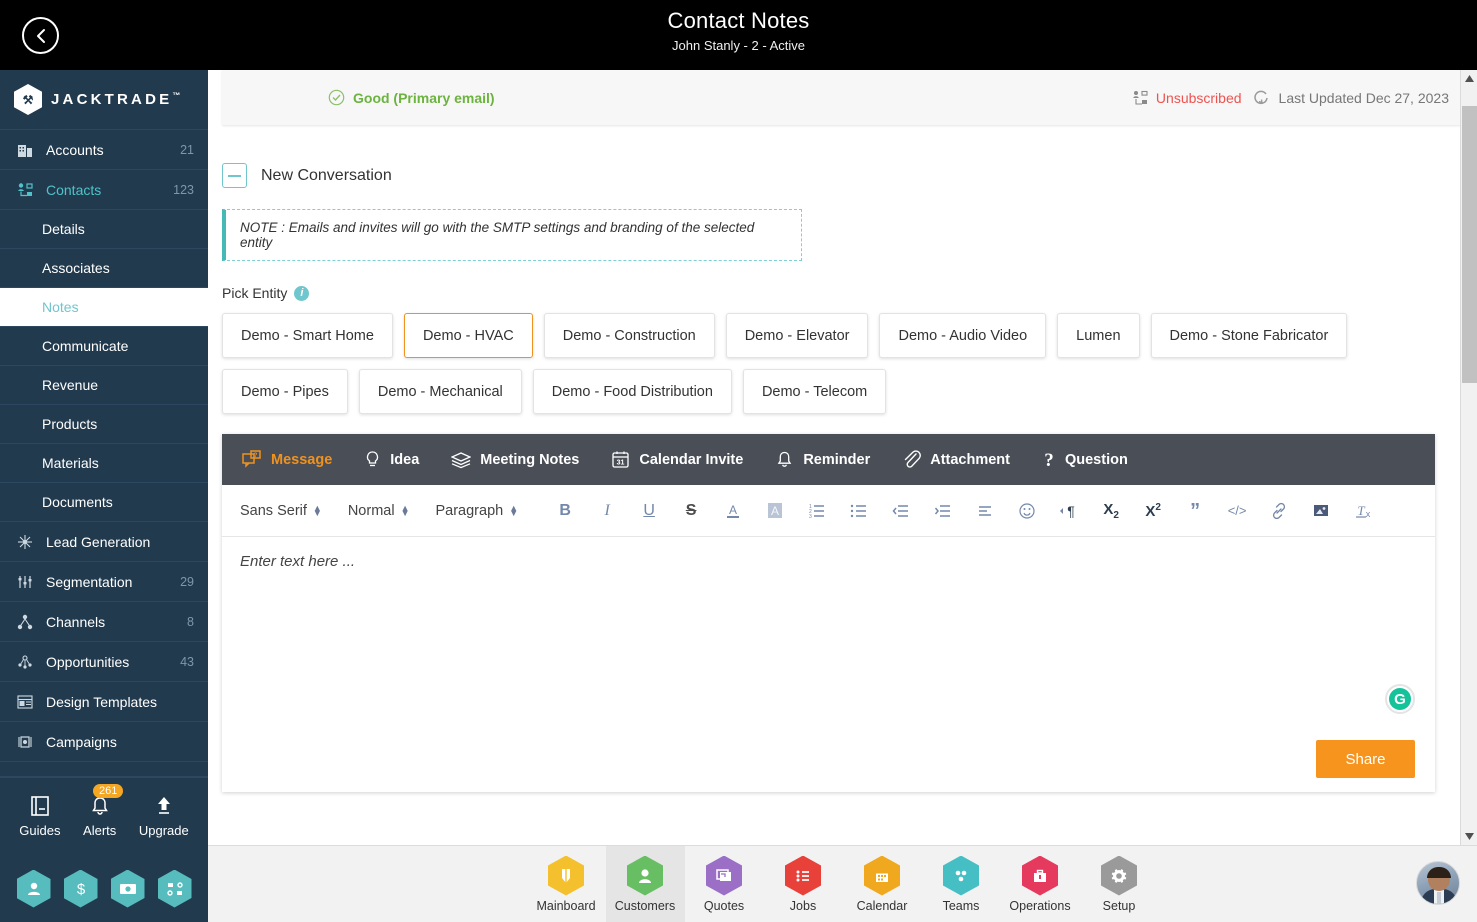 The image size is (1477, 922). What do you see at coordinates (566, 884) in the screenshot?
I see `bottom-nav-mainboard: Mainboard` at bounding box center [566, 884].